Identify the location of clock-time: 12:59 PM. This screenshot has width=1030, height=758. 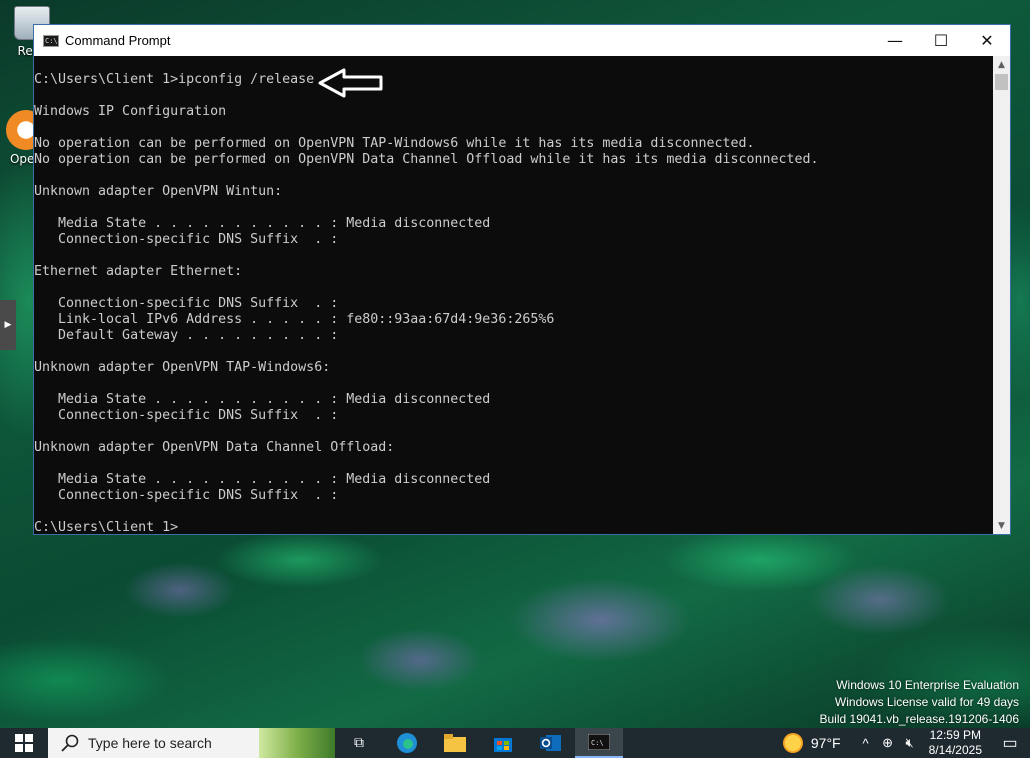
(955, 735).